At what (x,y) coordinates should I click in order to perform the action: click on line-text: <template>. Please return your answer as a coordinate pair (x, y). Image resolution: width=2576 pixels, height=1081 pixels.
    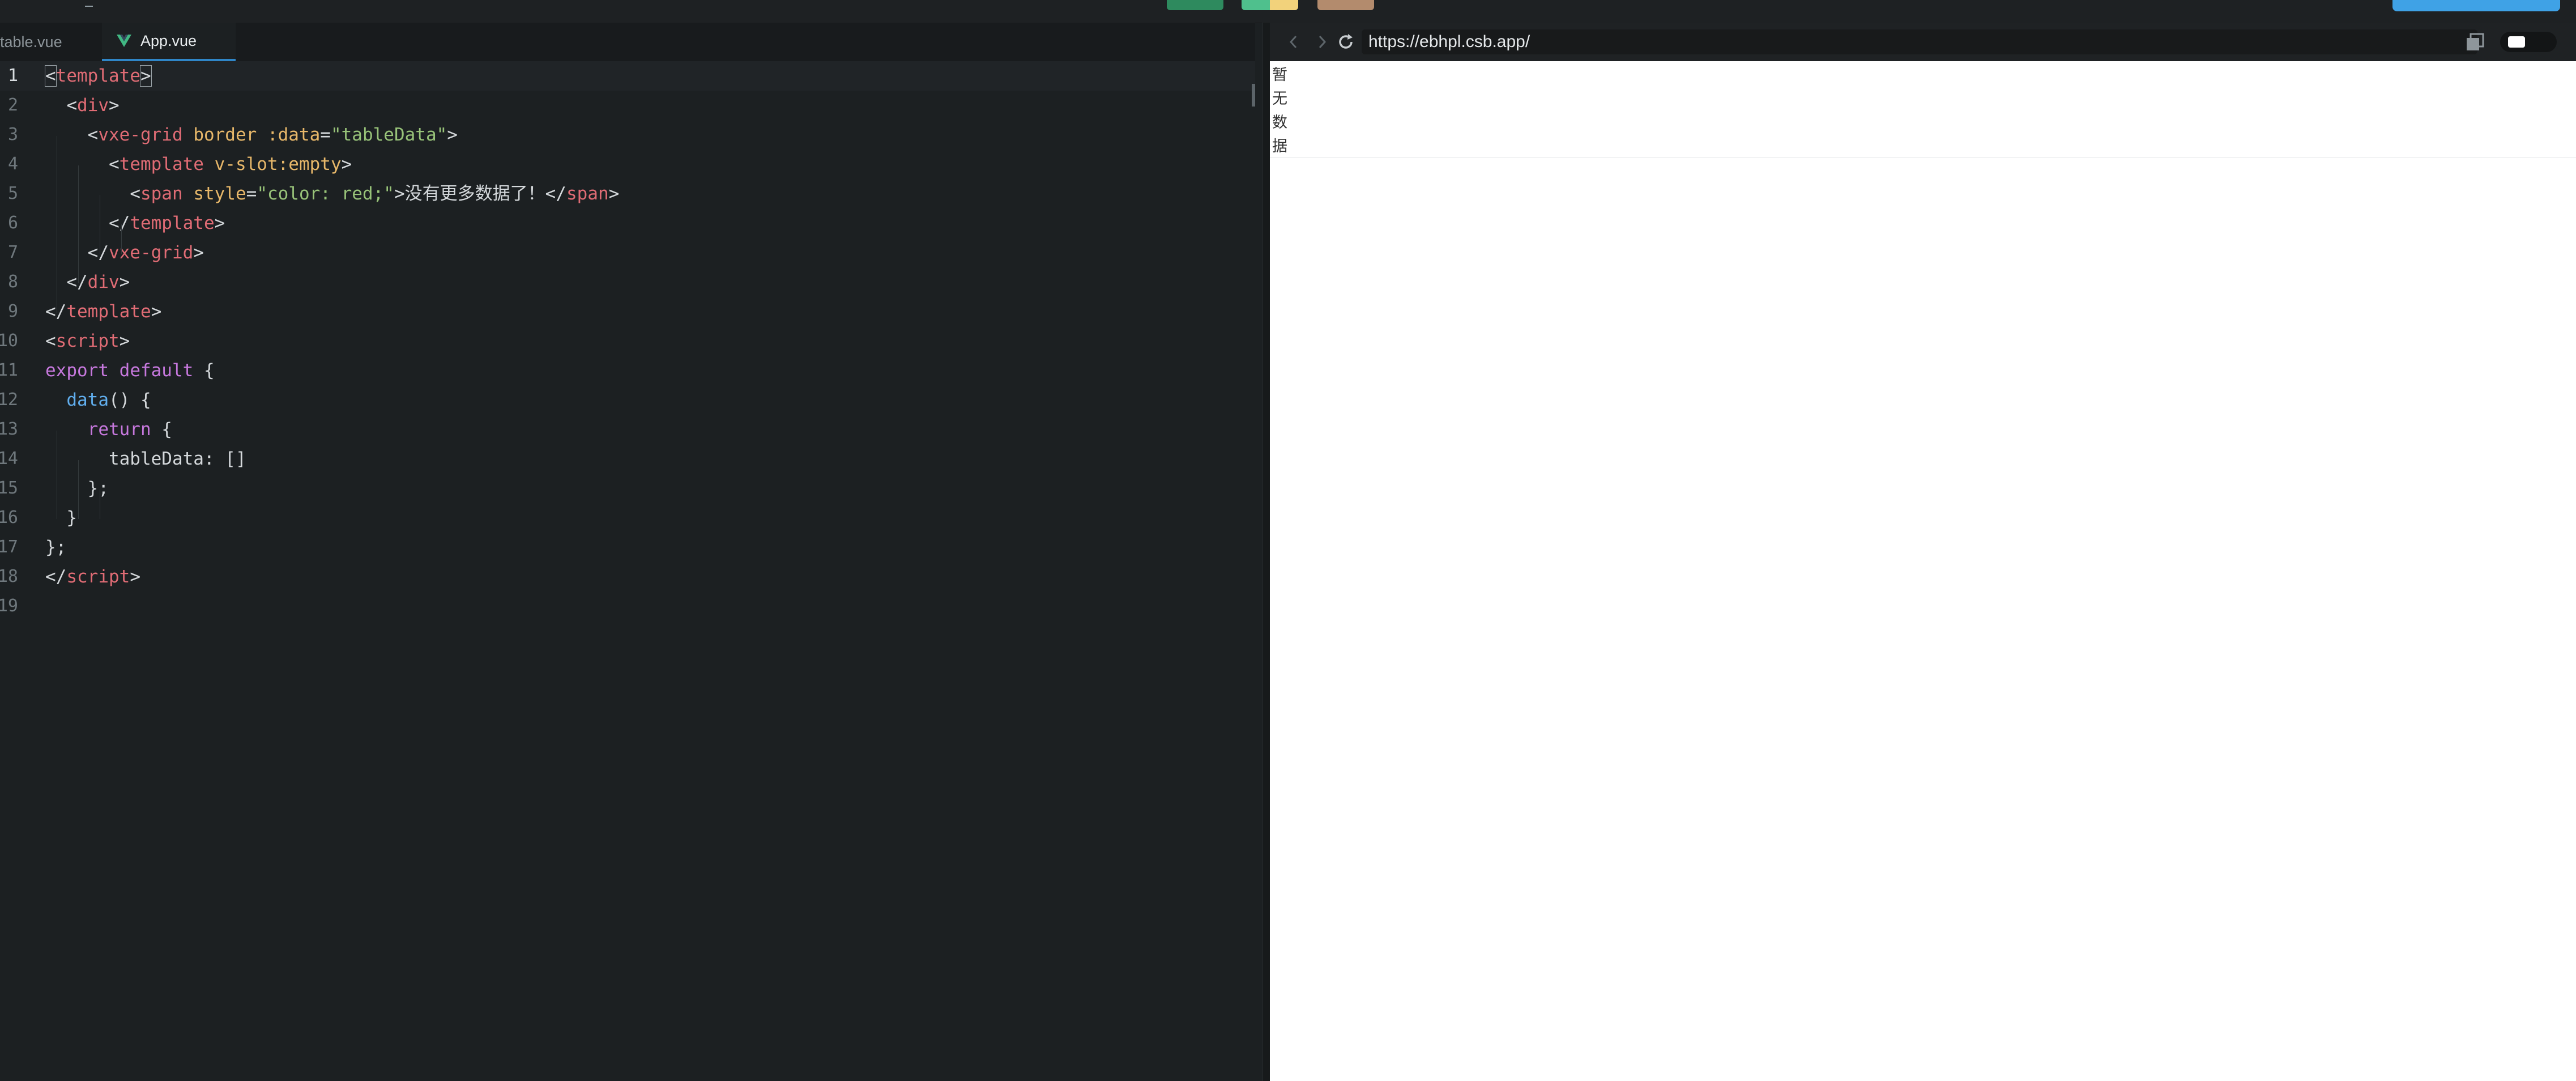
    Looking at the image, I should click on (98, 76).